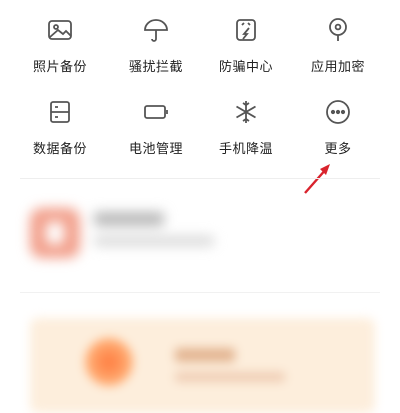 Image resolution: width=400 pixels, height=413 pixels. What do you see at coordinates (246, 125) in the screenshot?
I see `tool-phone-cooling: 手机降温` at bounding box center [246, 125].